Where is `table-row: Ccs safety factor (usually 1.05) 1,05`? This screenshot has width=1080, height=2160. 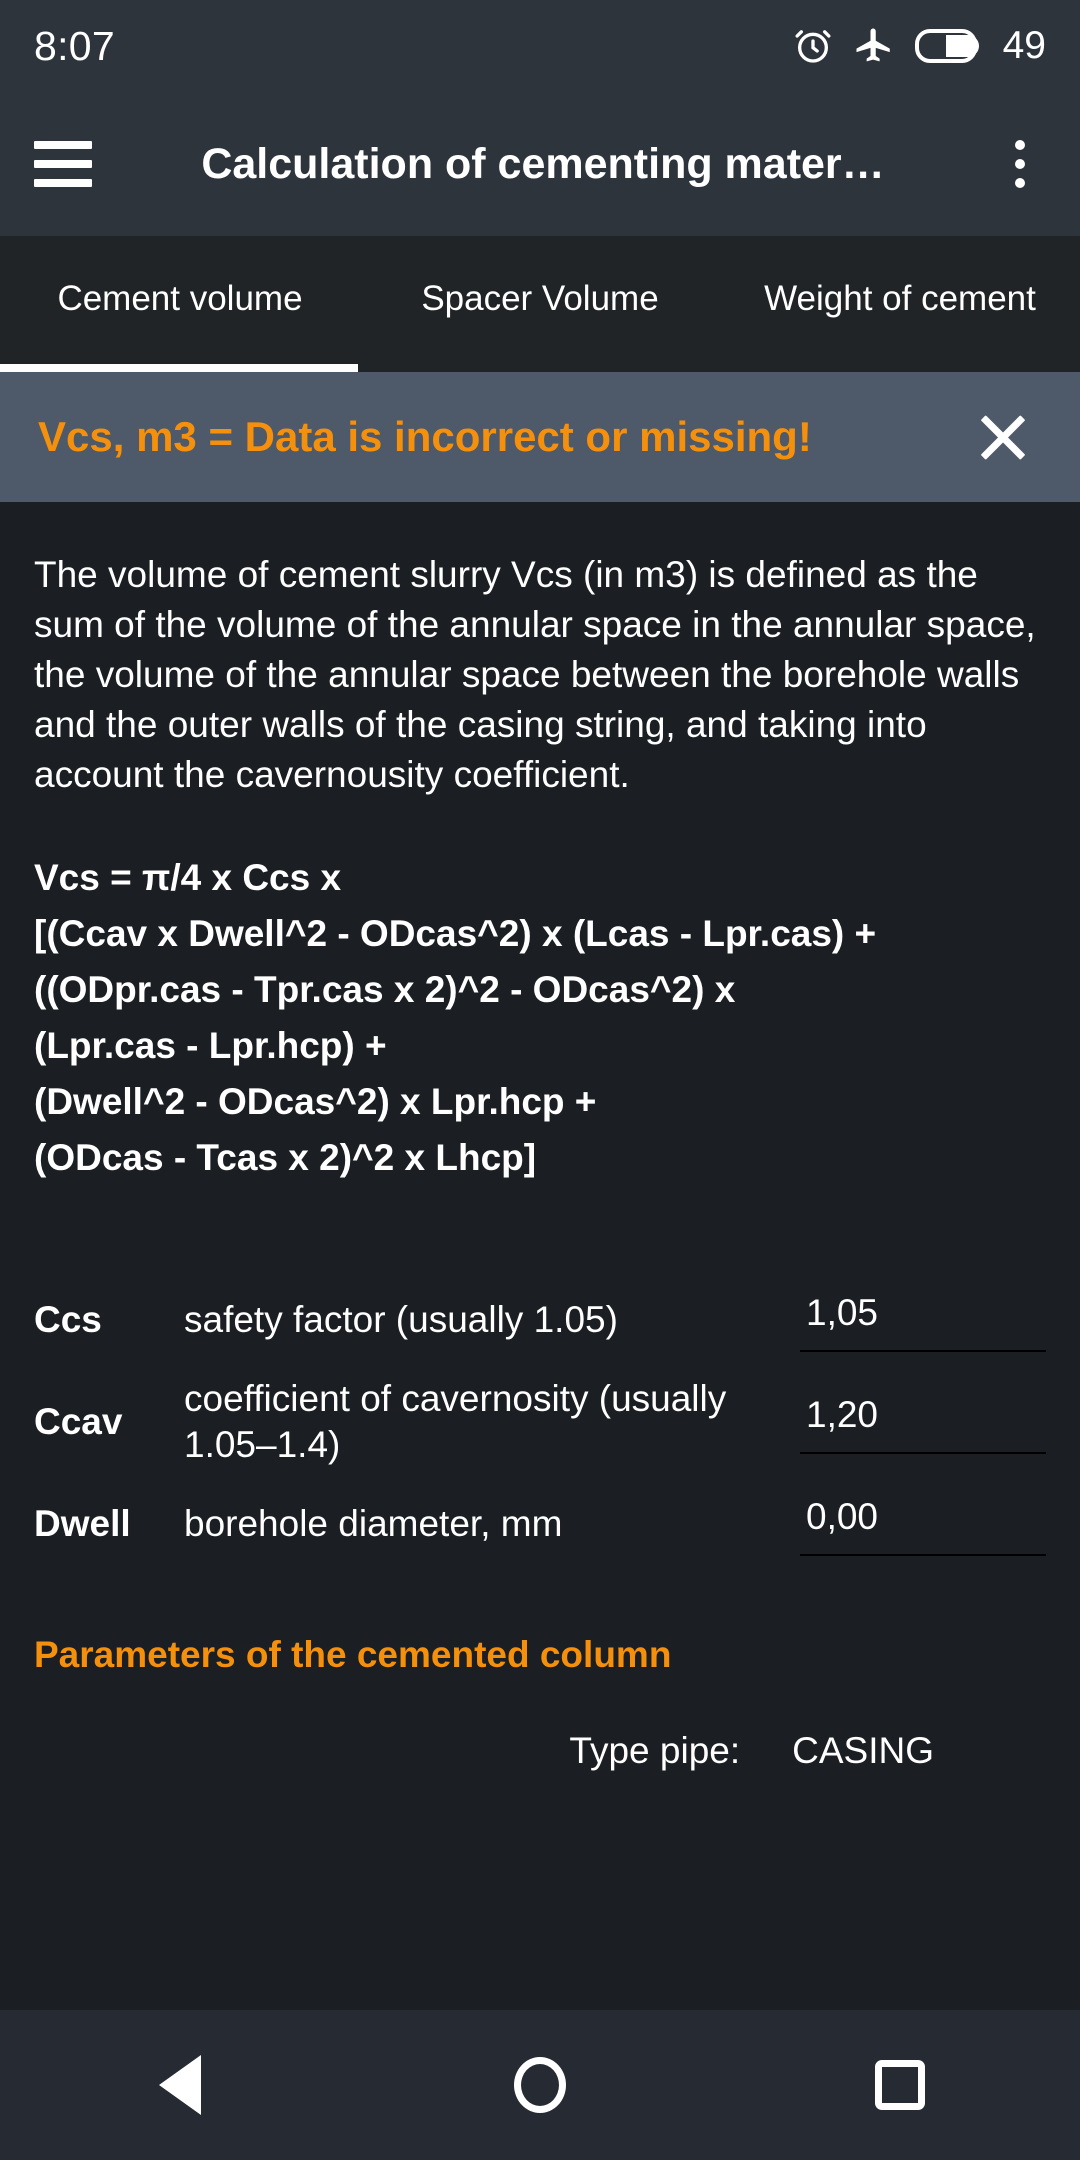 table-row: Ccs safety factor (usually 1.05) 1,05 is located at coordinates (540, 1320).